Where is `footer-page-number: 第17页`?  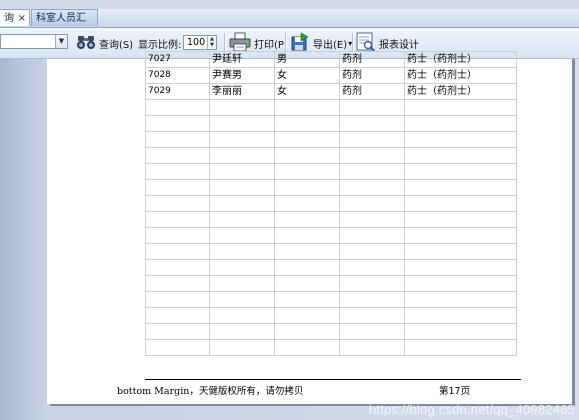 footer-page-number: 第17页 is located at coordinates (455, 391).